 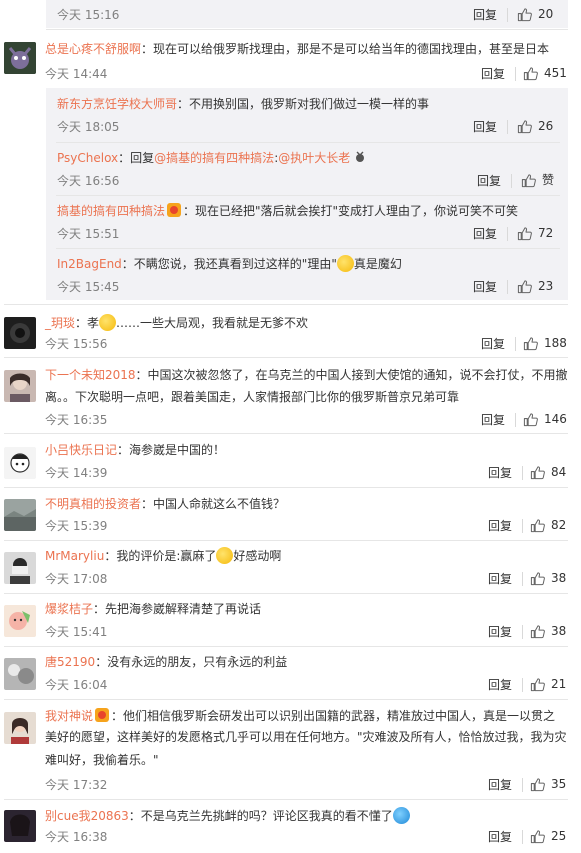 I want to click on comment-time: 今天 14:44, so click(x=76, y=74).